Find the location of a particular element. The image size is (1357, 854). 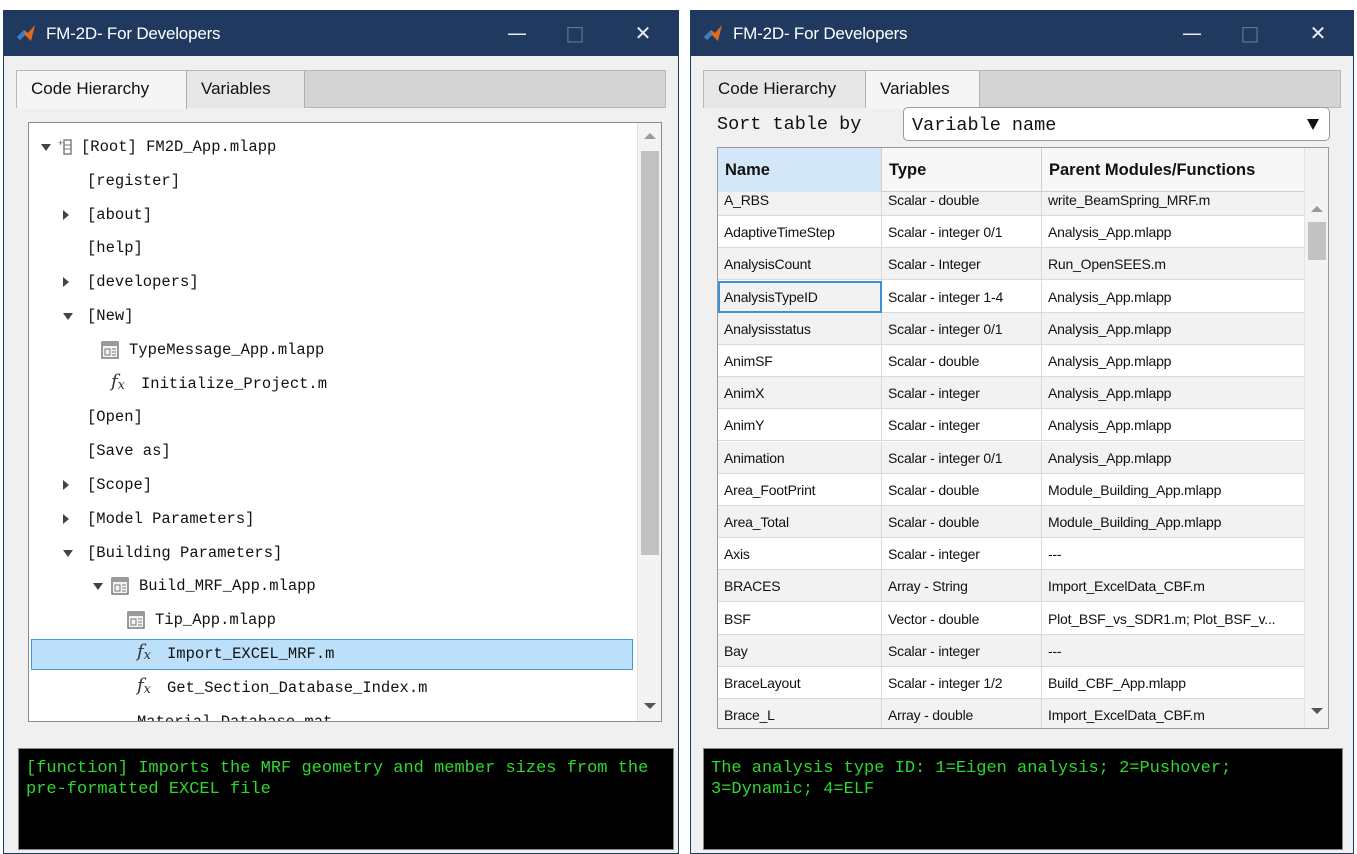

cell-name: BSF is located at coordinates (800, 618).